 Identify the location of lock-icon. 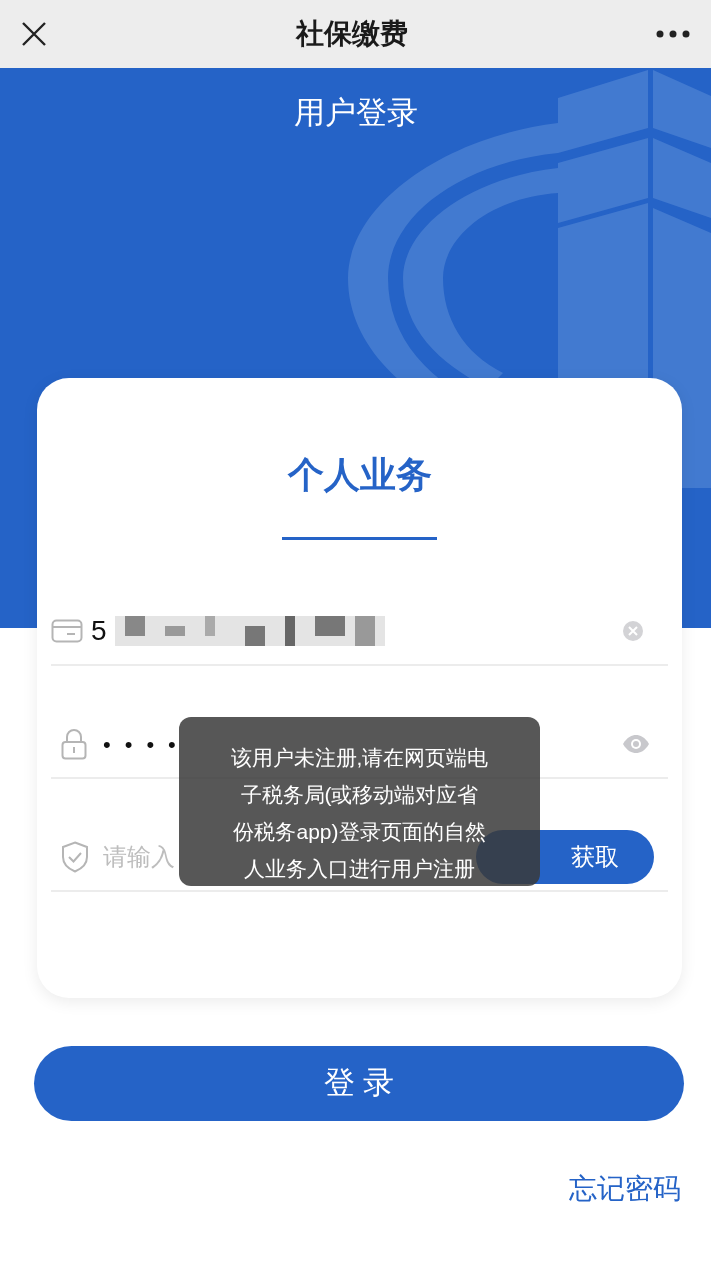
(74, 744).